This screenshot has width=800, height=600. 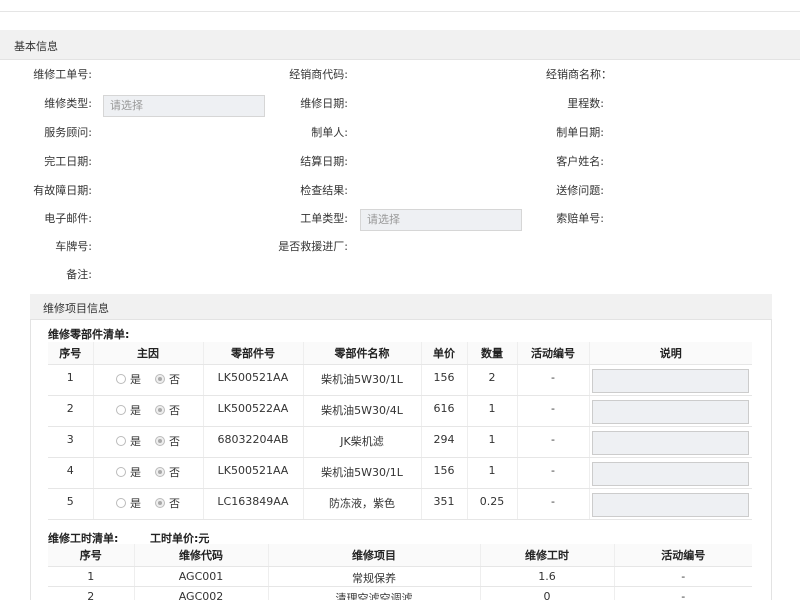 I want to click on part-no: LK500522AA, so click(x=253, y=411).